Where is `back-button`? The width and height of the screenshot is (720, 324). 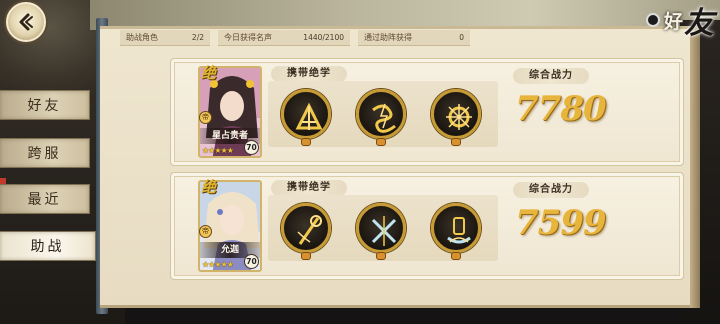 back-button is located at coordinates (26, 22).